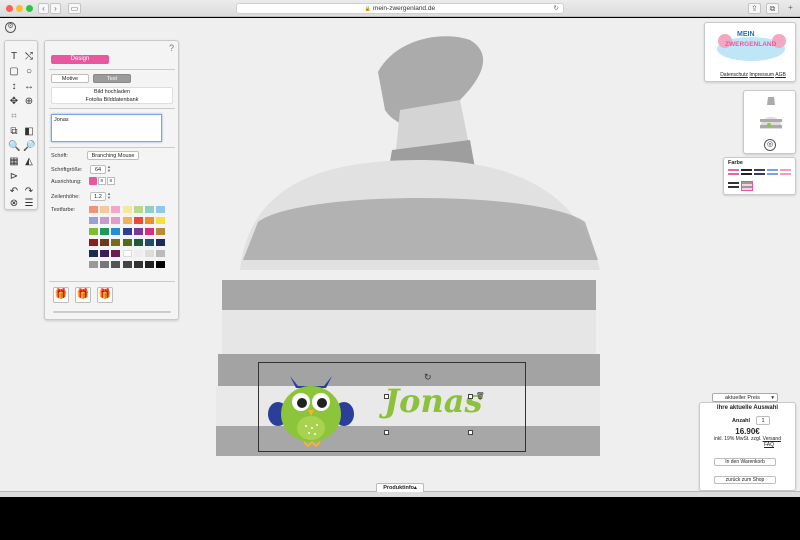  I want to click on resize-handle-tr, so click(470, 396).